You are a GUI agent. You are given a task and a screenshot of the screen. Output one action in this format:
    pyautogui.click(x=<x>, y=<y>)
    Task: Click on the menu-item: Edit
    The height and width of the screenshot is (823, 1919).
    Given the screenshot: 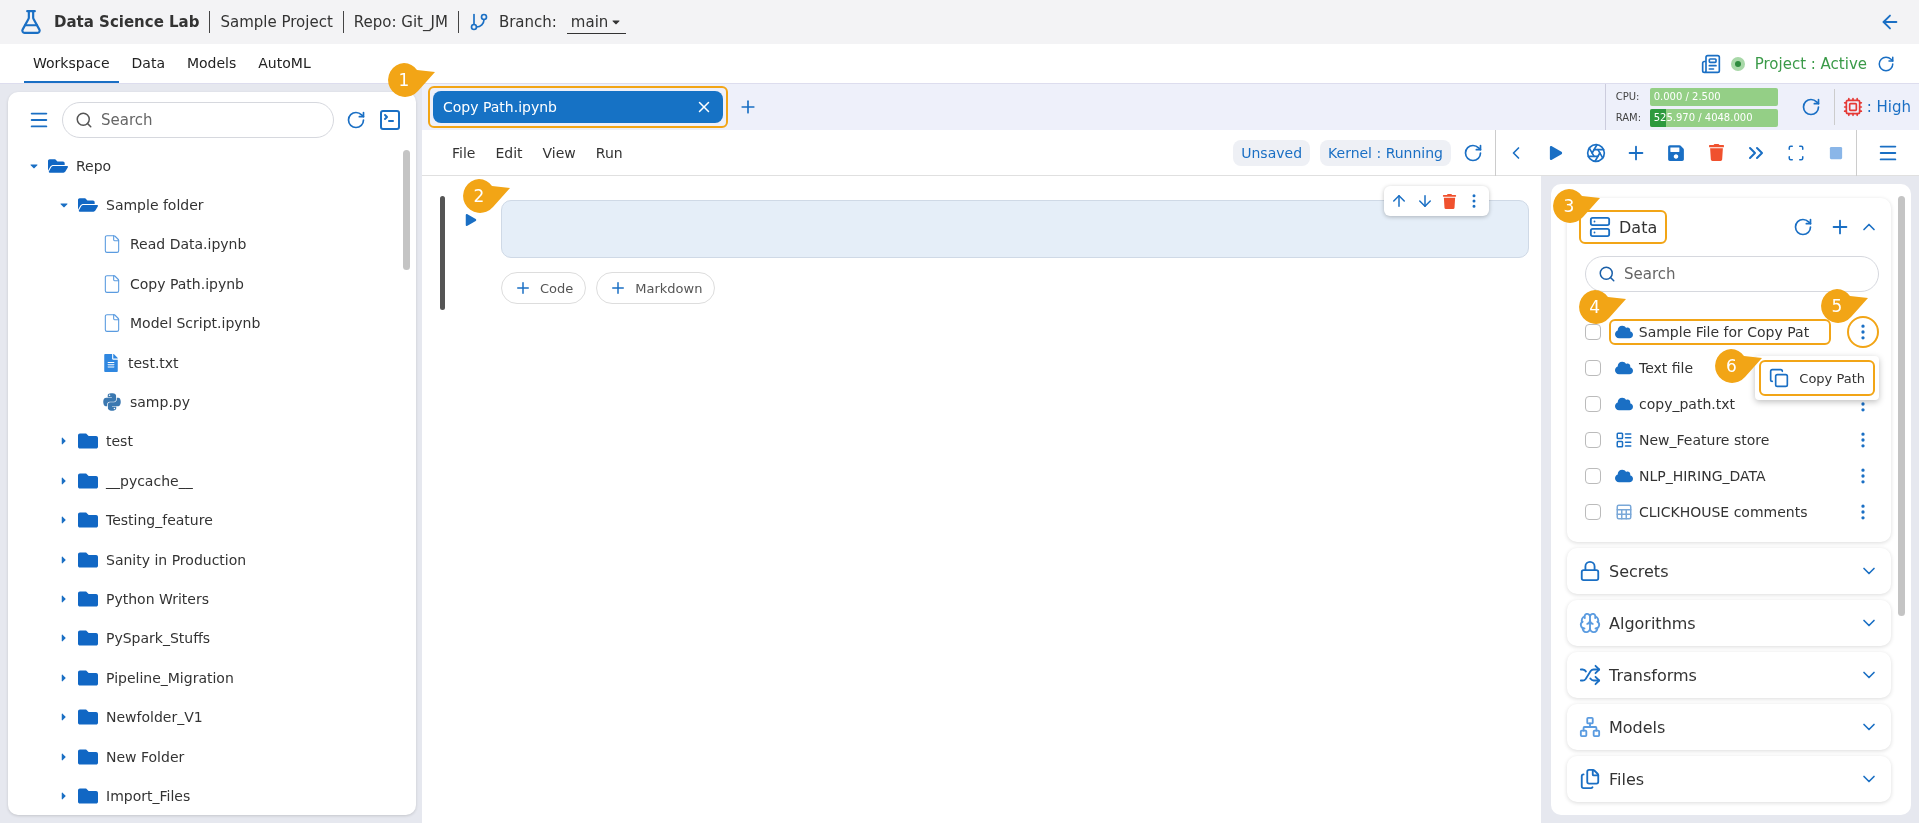 What is the action you would take?
    pyautogui.click(x=509, y=152)
    